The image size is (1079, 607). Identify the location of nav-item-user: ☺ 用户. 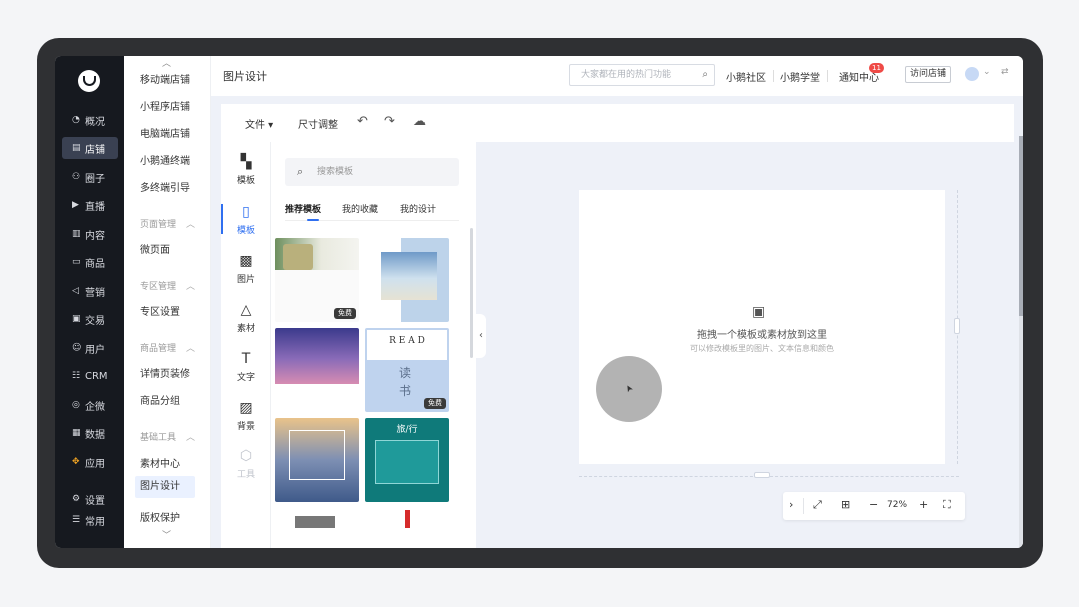
(90, 348).